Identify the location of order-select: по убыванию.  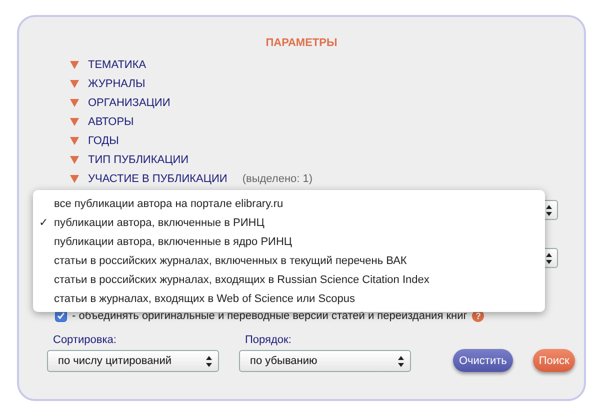
(325, 361).